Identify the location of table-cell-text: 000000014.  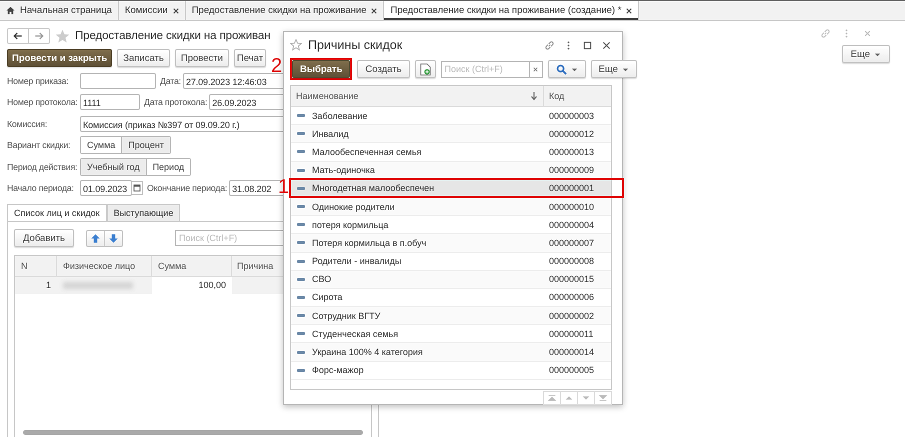
(571, 352).